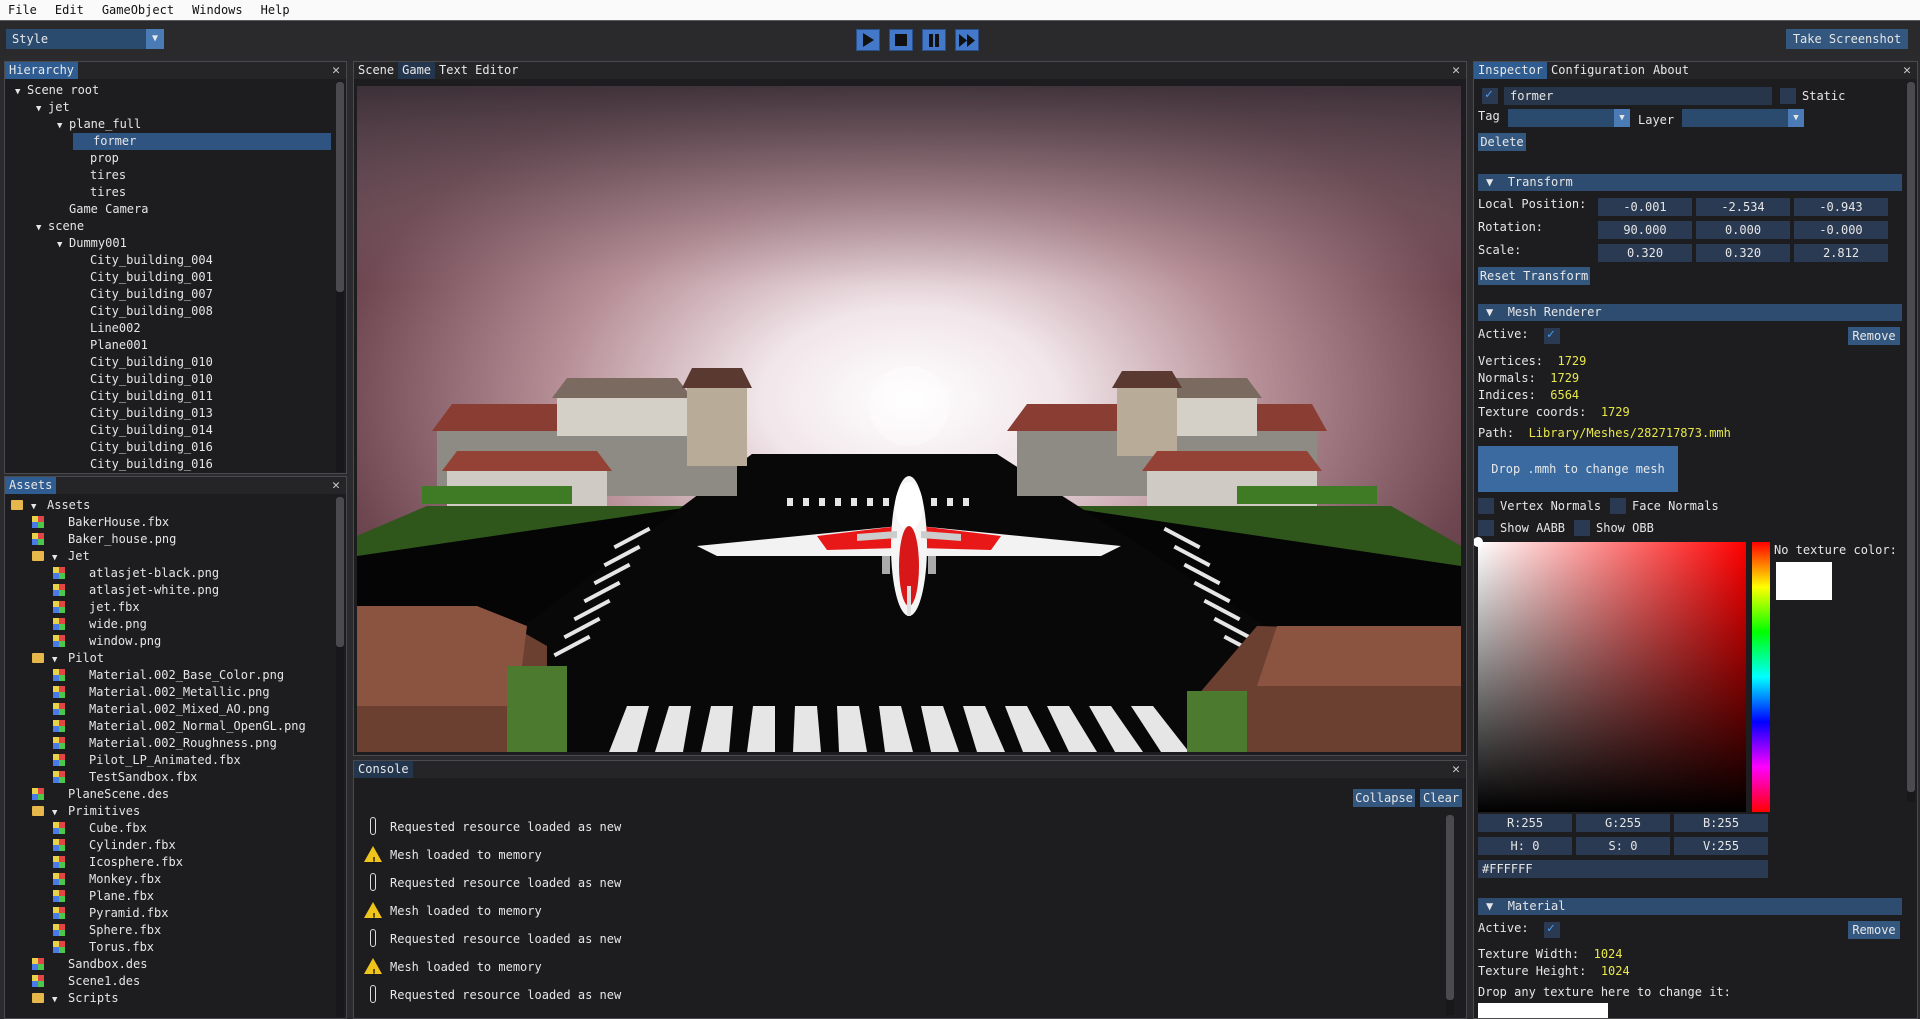 Image resolution: width=1920 pixels, height=1019 pixels. I want to click on transform-header: ▼ Transform, so click(1690, 182).